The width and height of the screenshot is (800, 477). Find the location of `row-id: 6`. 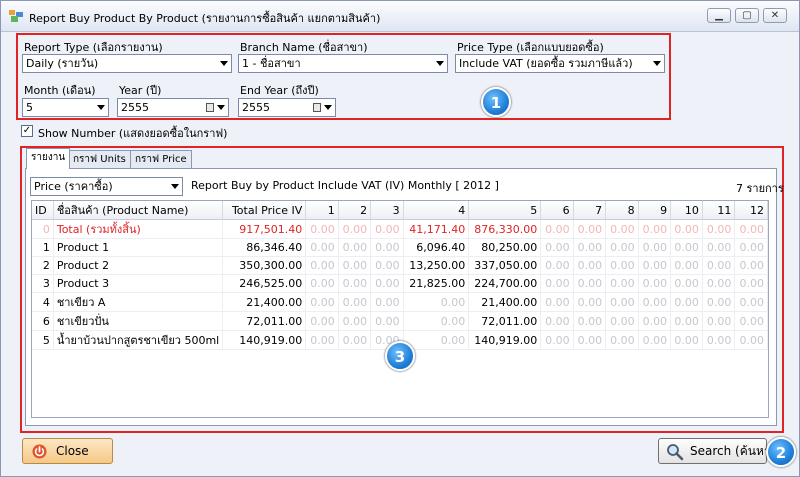

row-id: 6 is located at coordinates (43, 321).